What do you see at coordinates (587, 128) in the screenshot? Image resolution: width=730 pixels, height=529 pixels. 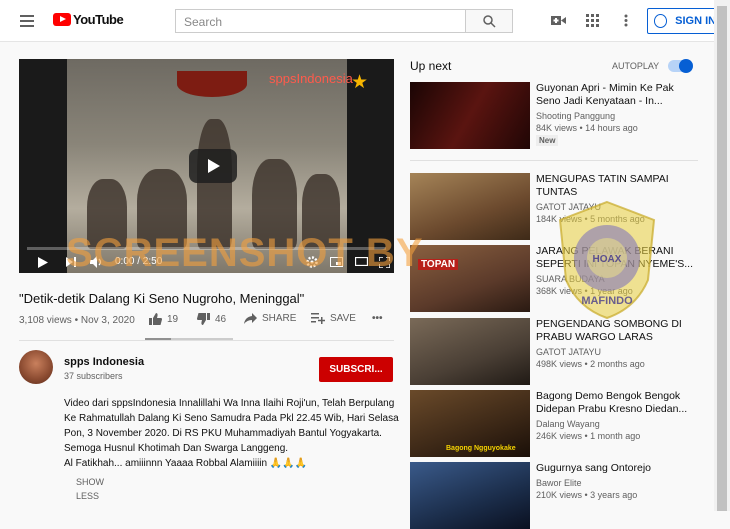 I see `recommended-meta: 84K views • 14 hours ago` at bounding box center [587, 128].